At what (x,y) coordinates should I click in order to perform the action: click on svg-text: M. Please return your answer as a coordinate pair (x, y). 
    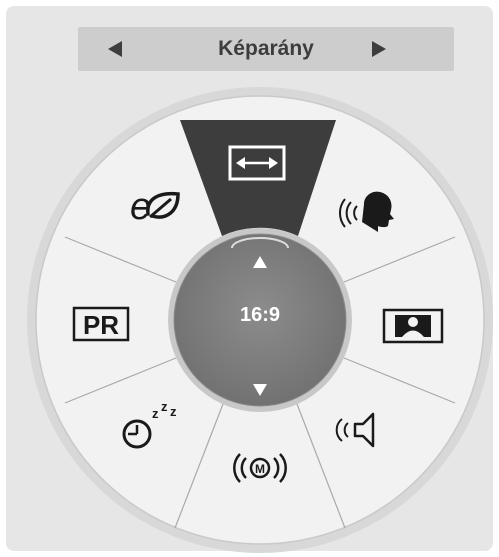
    Looking at the image, I should click on (260, 469).